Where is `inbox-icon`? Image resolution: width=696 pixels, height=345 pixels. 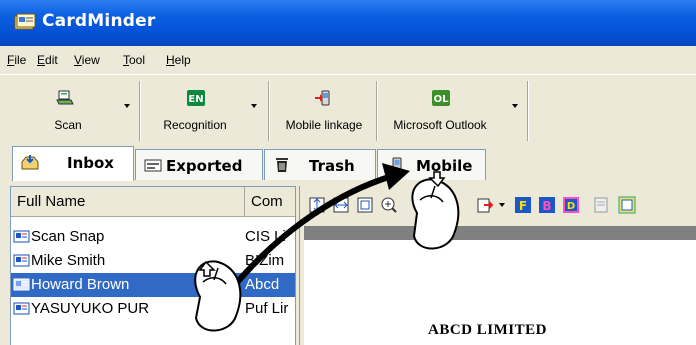
inbox-icon is located at coordinates (30, 162).